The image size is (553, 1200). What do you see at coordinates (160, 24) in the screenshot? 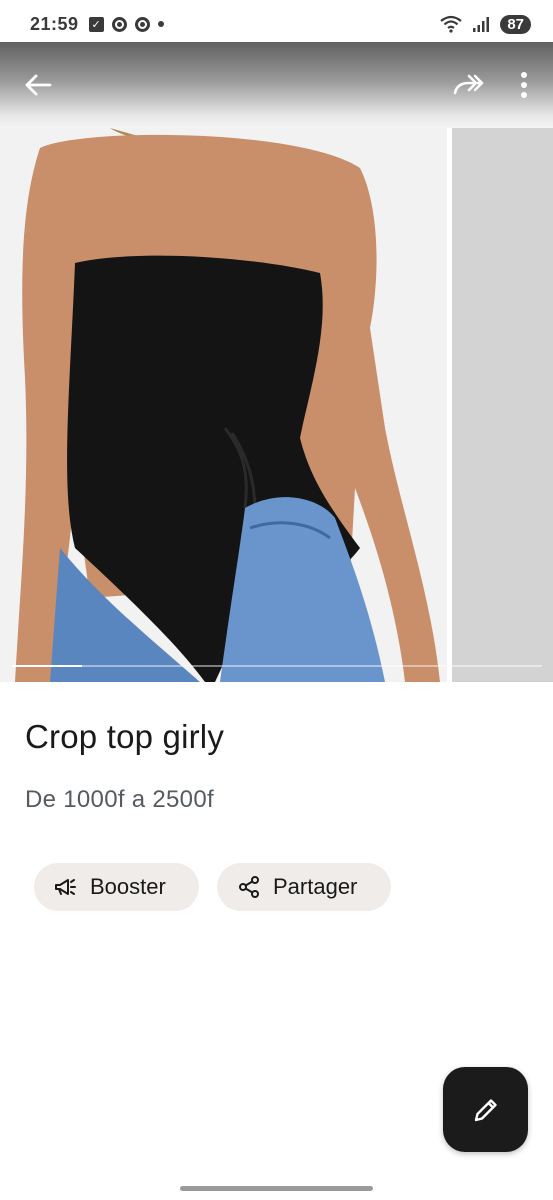
I see `dot-icon` at bounding box center [160, 24].